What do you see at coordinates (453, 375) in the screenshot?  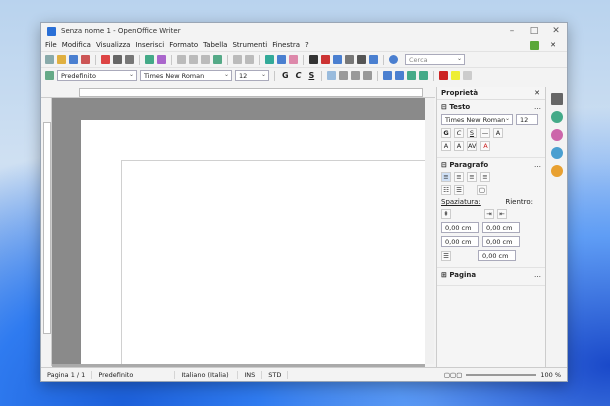 I see `view-layout-icon: ▢▢▢` at bounding box center [453, 375].